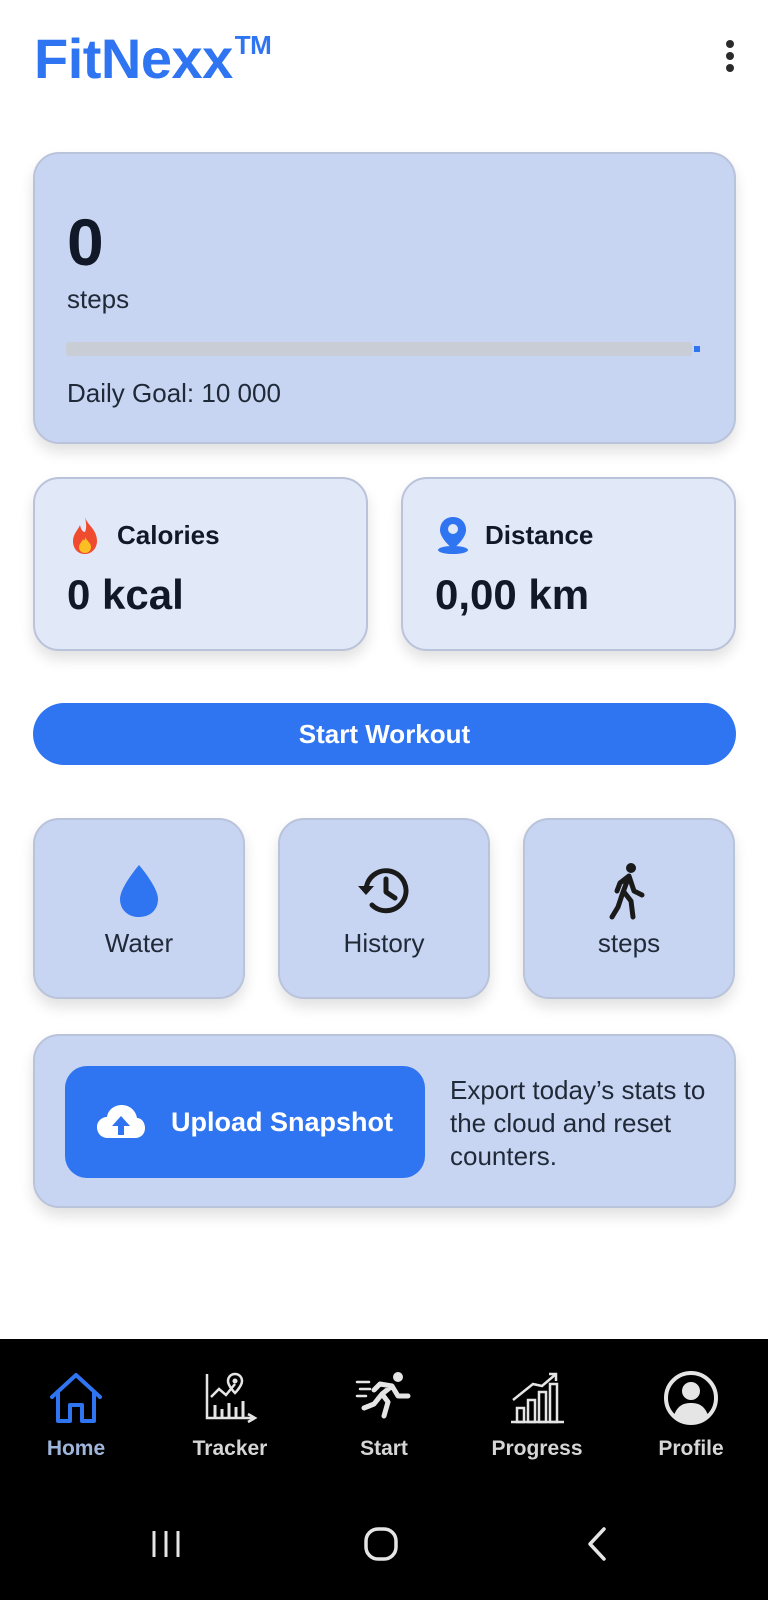 The height and width of the screenshot is (1600, 768). What do you see at coordinates (629, 891) in the screenshot?
I see `walking-icon` at bounding box center [629, 891].